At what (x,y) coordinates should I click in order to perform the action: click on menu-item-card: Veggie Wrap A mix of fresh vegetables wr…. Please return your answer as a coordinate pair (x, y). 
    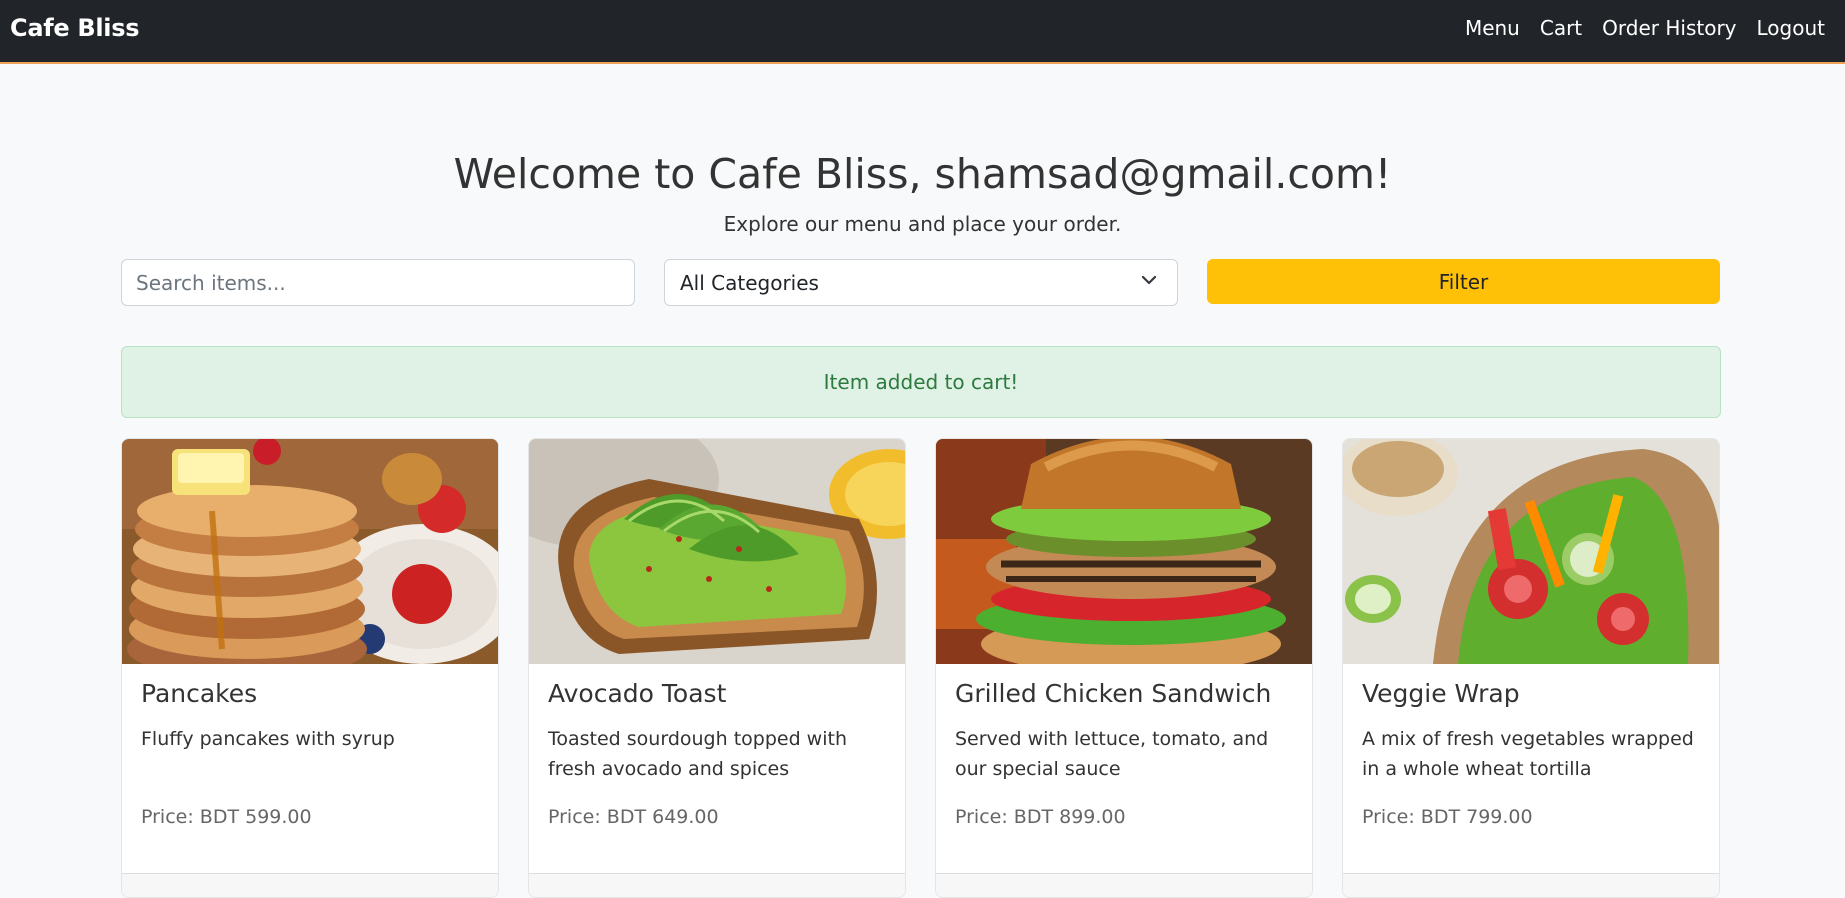
    Looking at the image, I should click on (1531, 668).